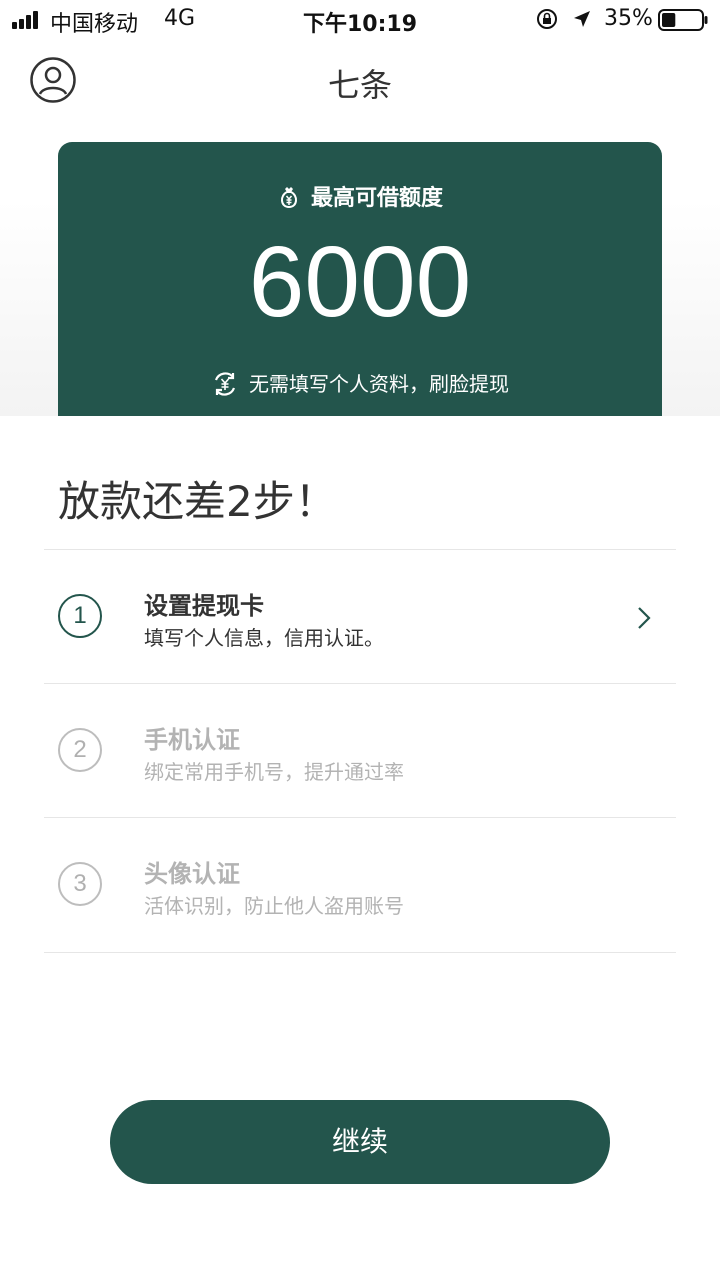 This screenshot has width=720, height=1280. What do you see at coordinates (359, 85) in the screenshot?
I see `page-title: 七条` at bounding box center [359, 85].